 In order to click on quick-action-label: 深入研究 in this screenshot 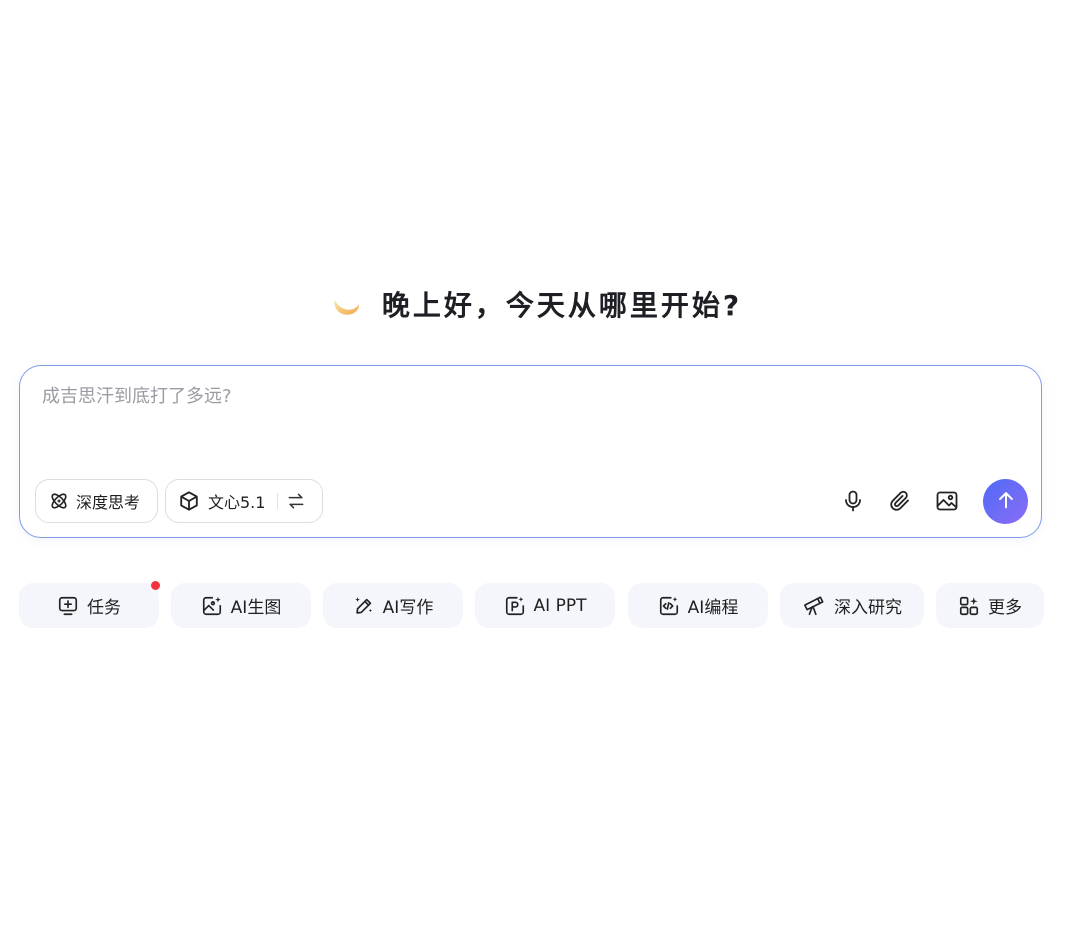, I will do `click(868, 608)`.